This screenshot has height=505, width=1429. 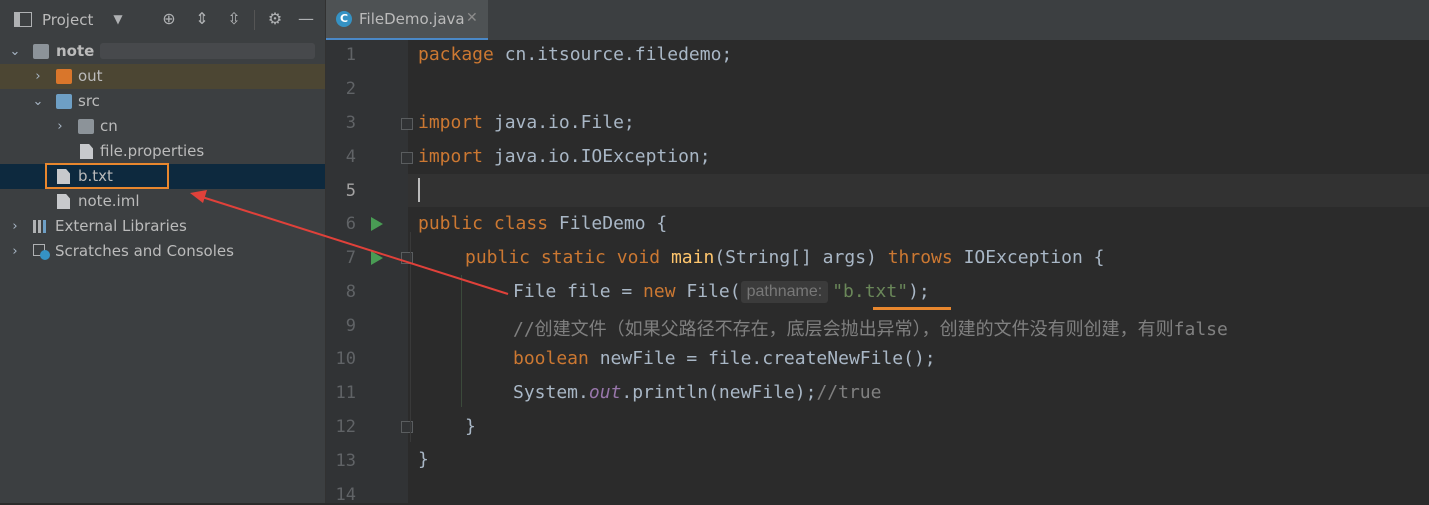 I want to click on annotation-arrow, so click(x=349, y=242).